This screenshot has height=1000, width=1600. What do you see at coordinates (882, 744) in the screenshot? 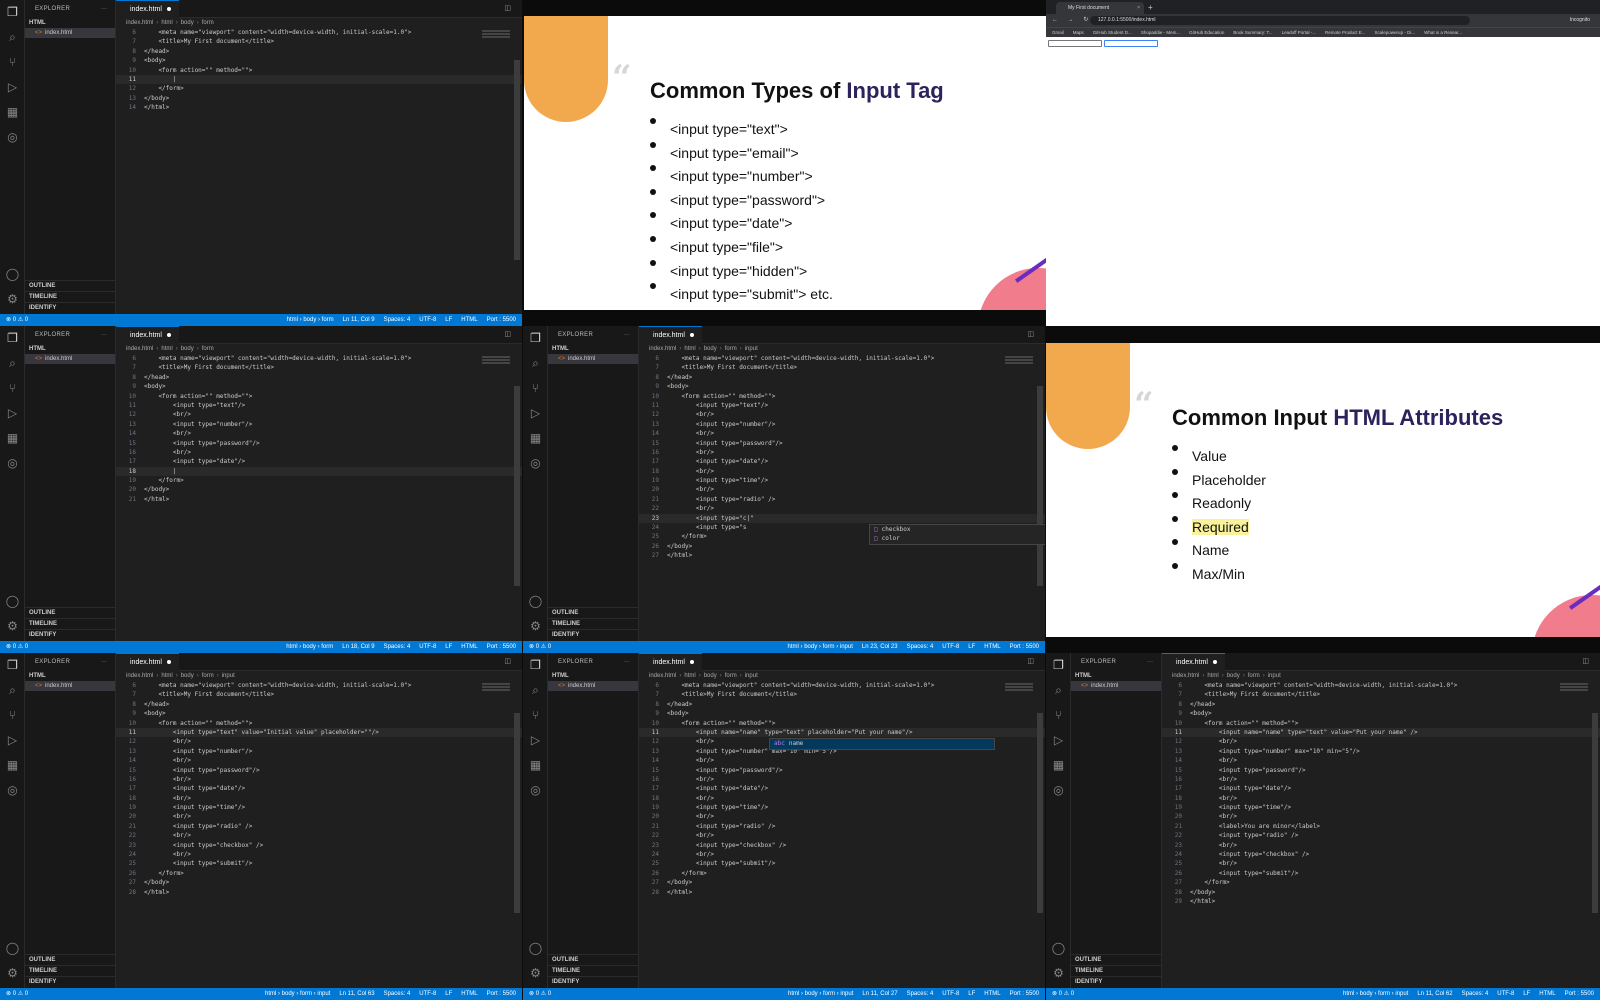
I see `suggestion-item: abc name` at bounding box center [882, 744].